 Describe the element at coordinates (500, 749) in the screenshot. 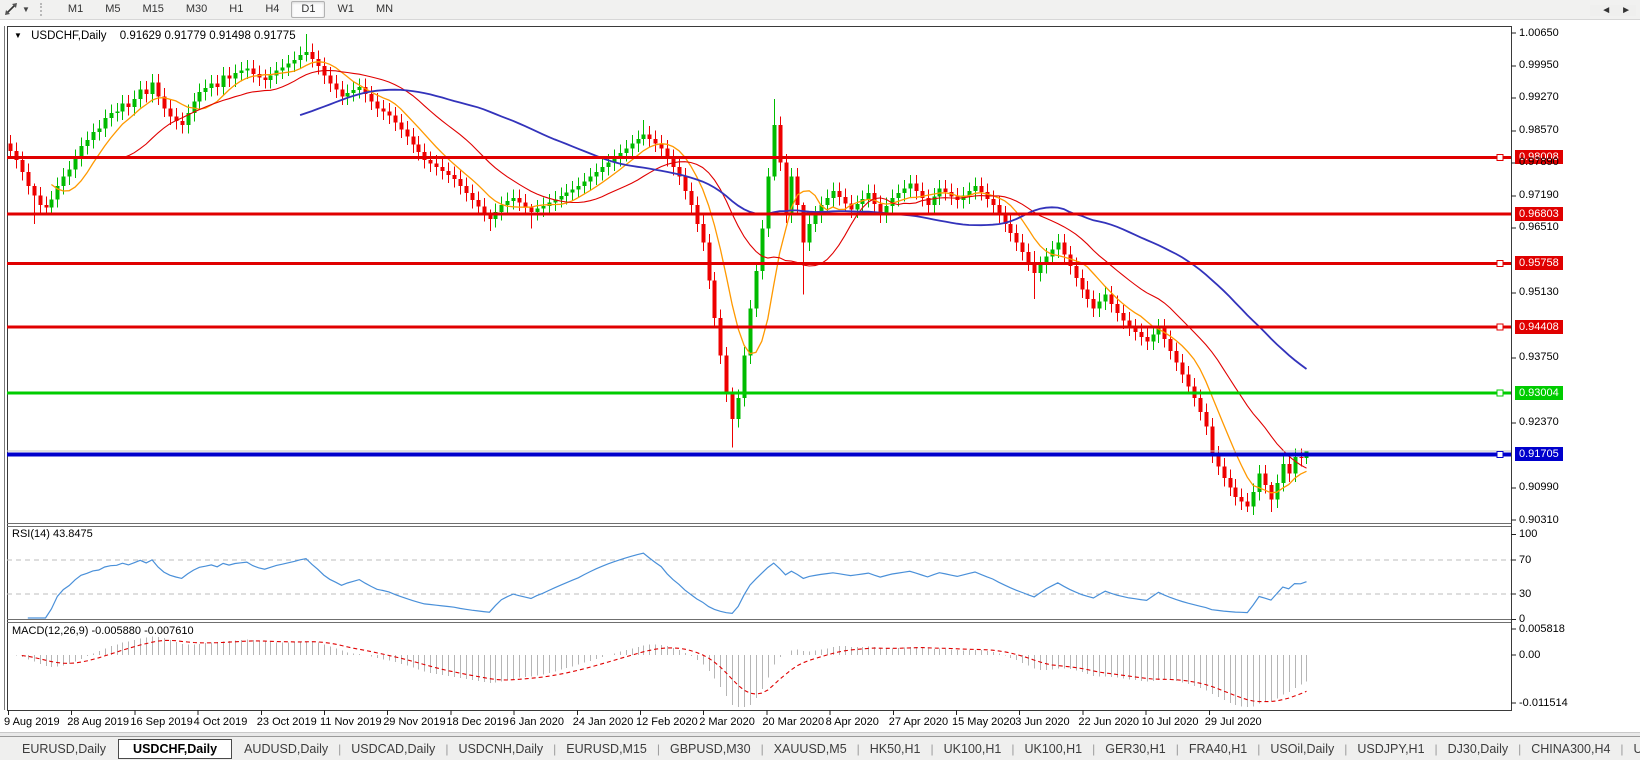

I see `chart-tab-usdcnh-4: USDCNH,Daily` at that location.